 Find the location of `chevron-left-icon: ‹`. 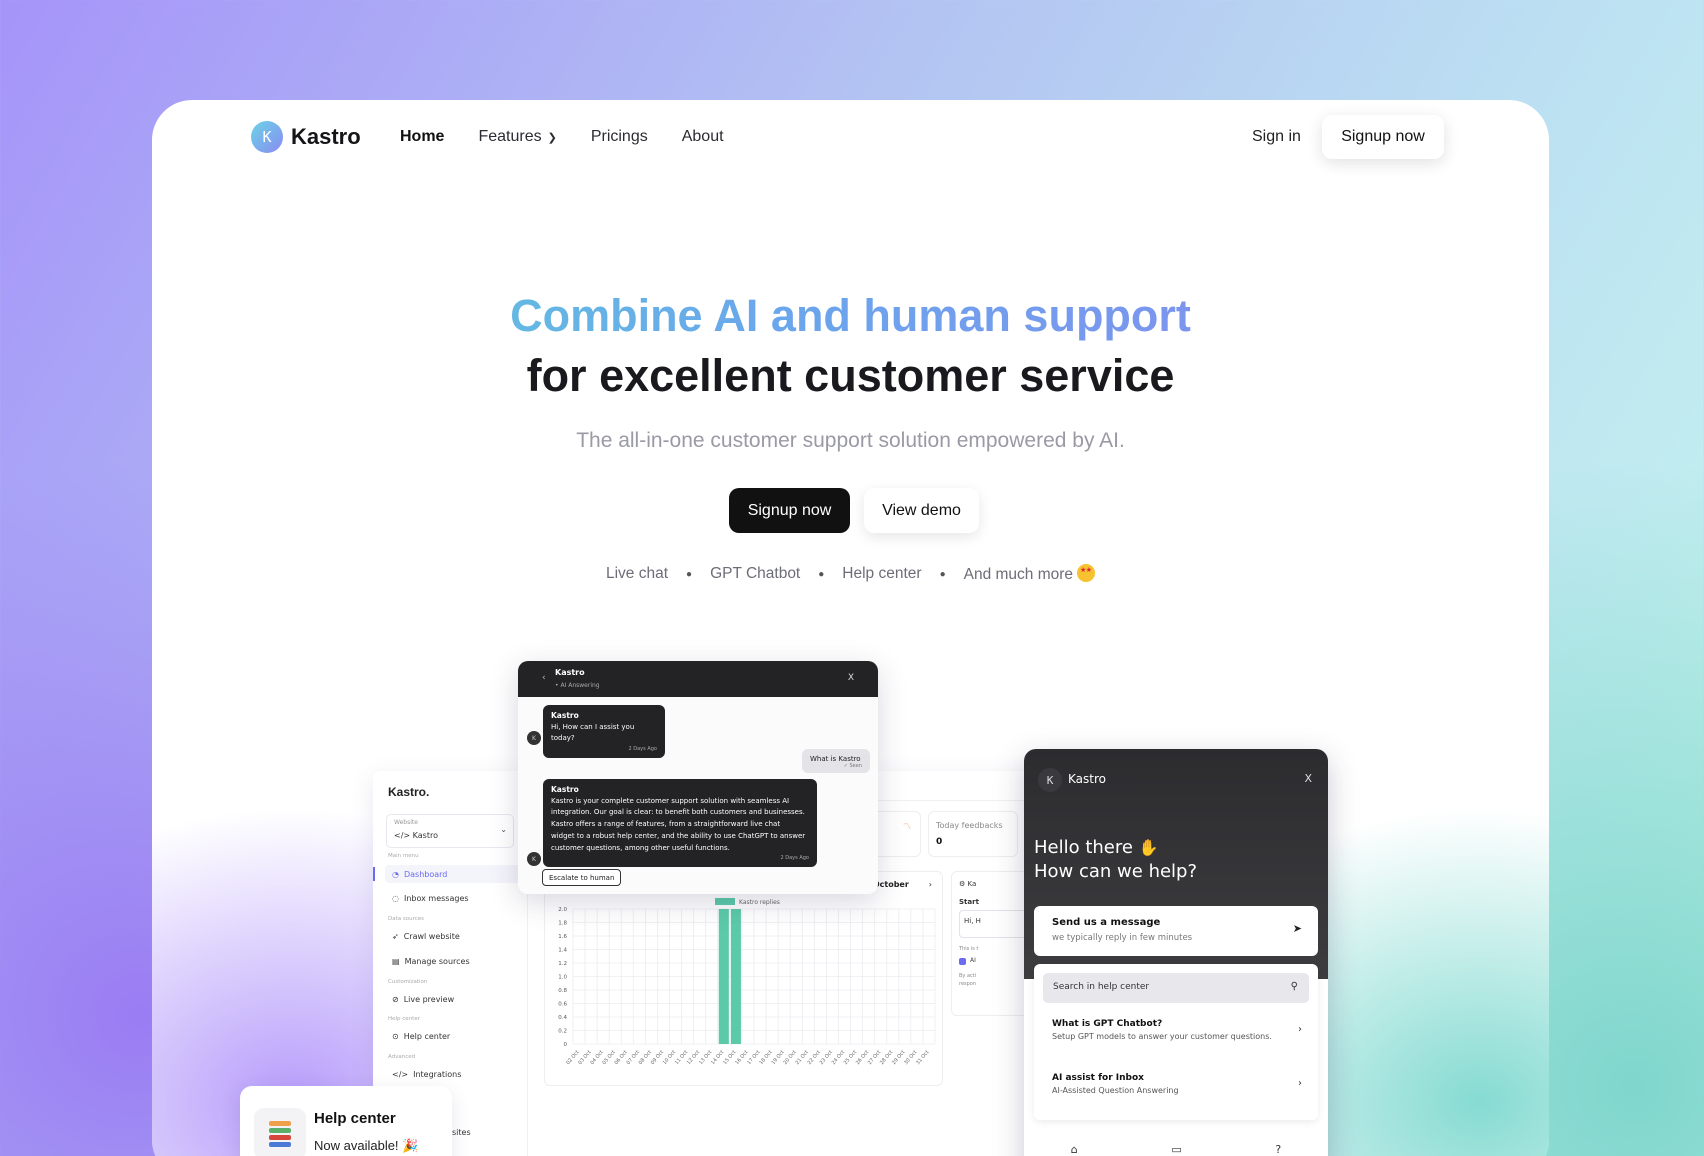

chevron-left-icon: ‹ is located at coordinates (544, 678).